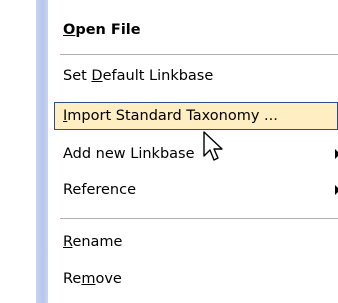 Image resolution: width=338 pixels, height=303 pixels. Describe the element at coordinates (193, 242) in the screenshot. I see `menu-item-rename: Rename` at that location.